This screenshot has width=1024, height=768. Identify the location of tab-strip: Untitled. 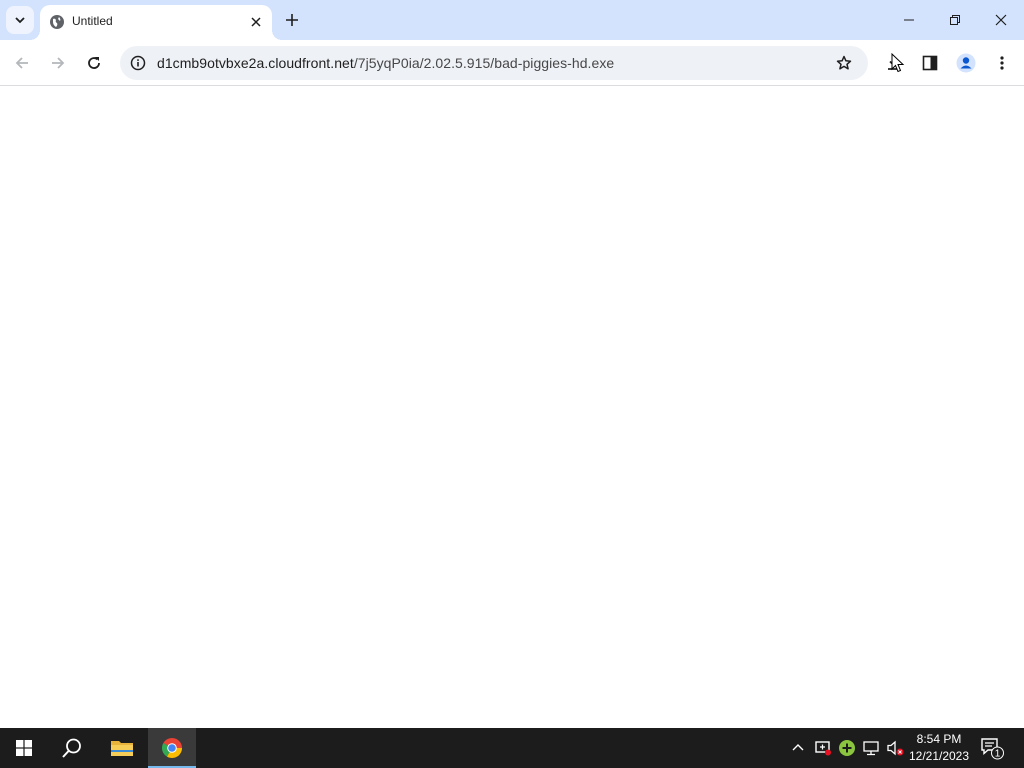
(512, 20).